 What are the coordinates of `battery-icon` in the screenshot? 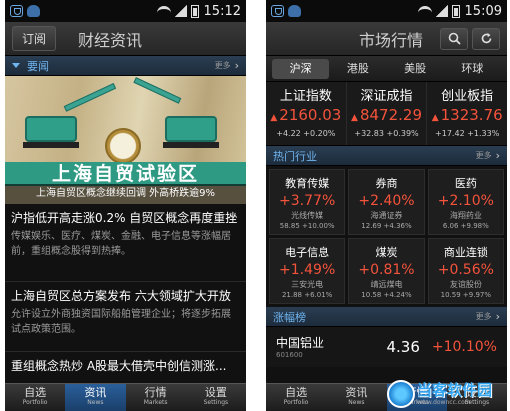 It's located at (455, 11).